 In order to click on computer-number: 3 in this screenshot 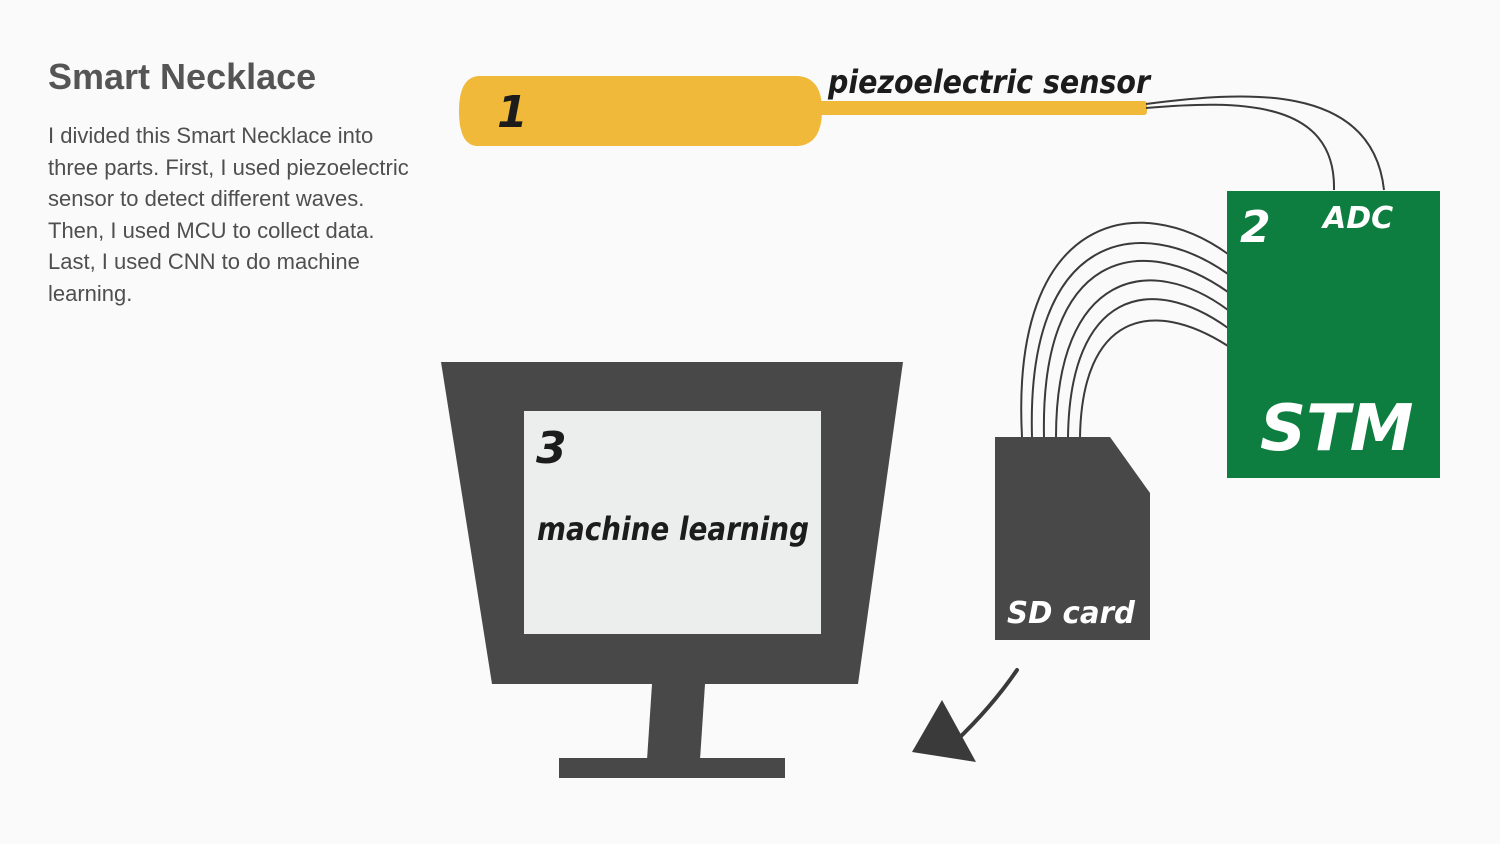, I will do `click(551, 448)`.